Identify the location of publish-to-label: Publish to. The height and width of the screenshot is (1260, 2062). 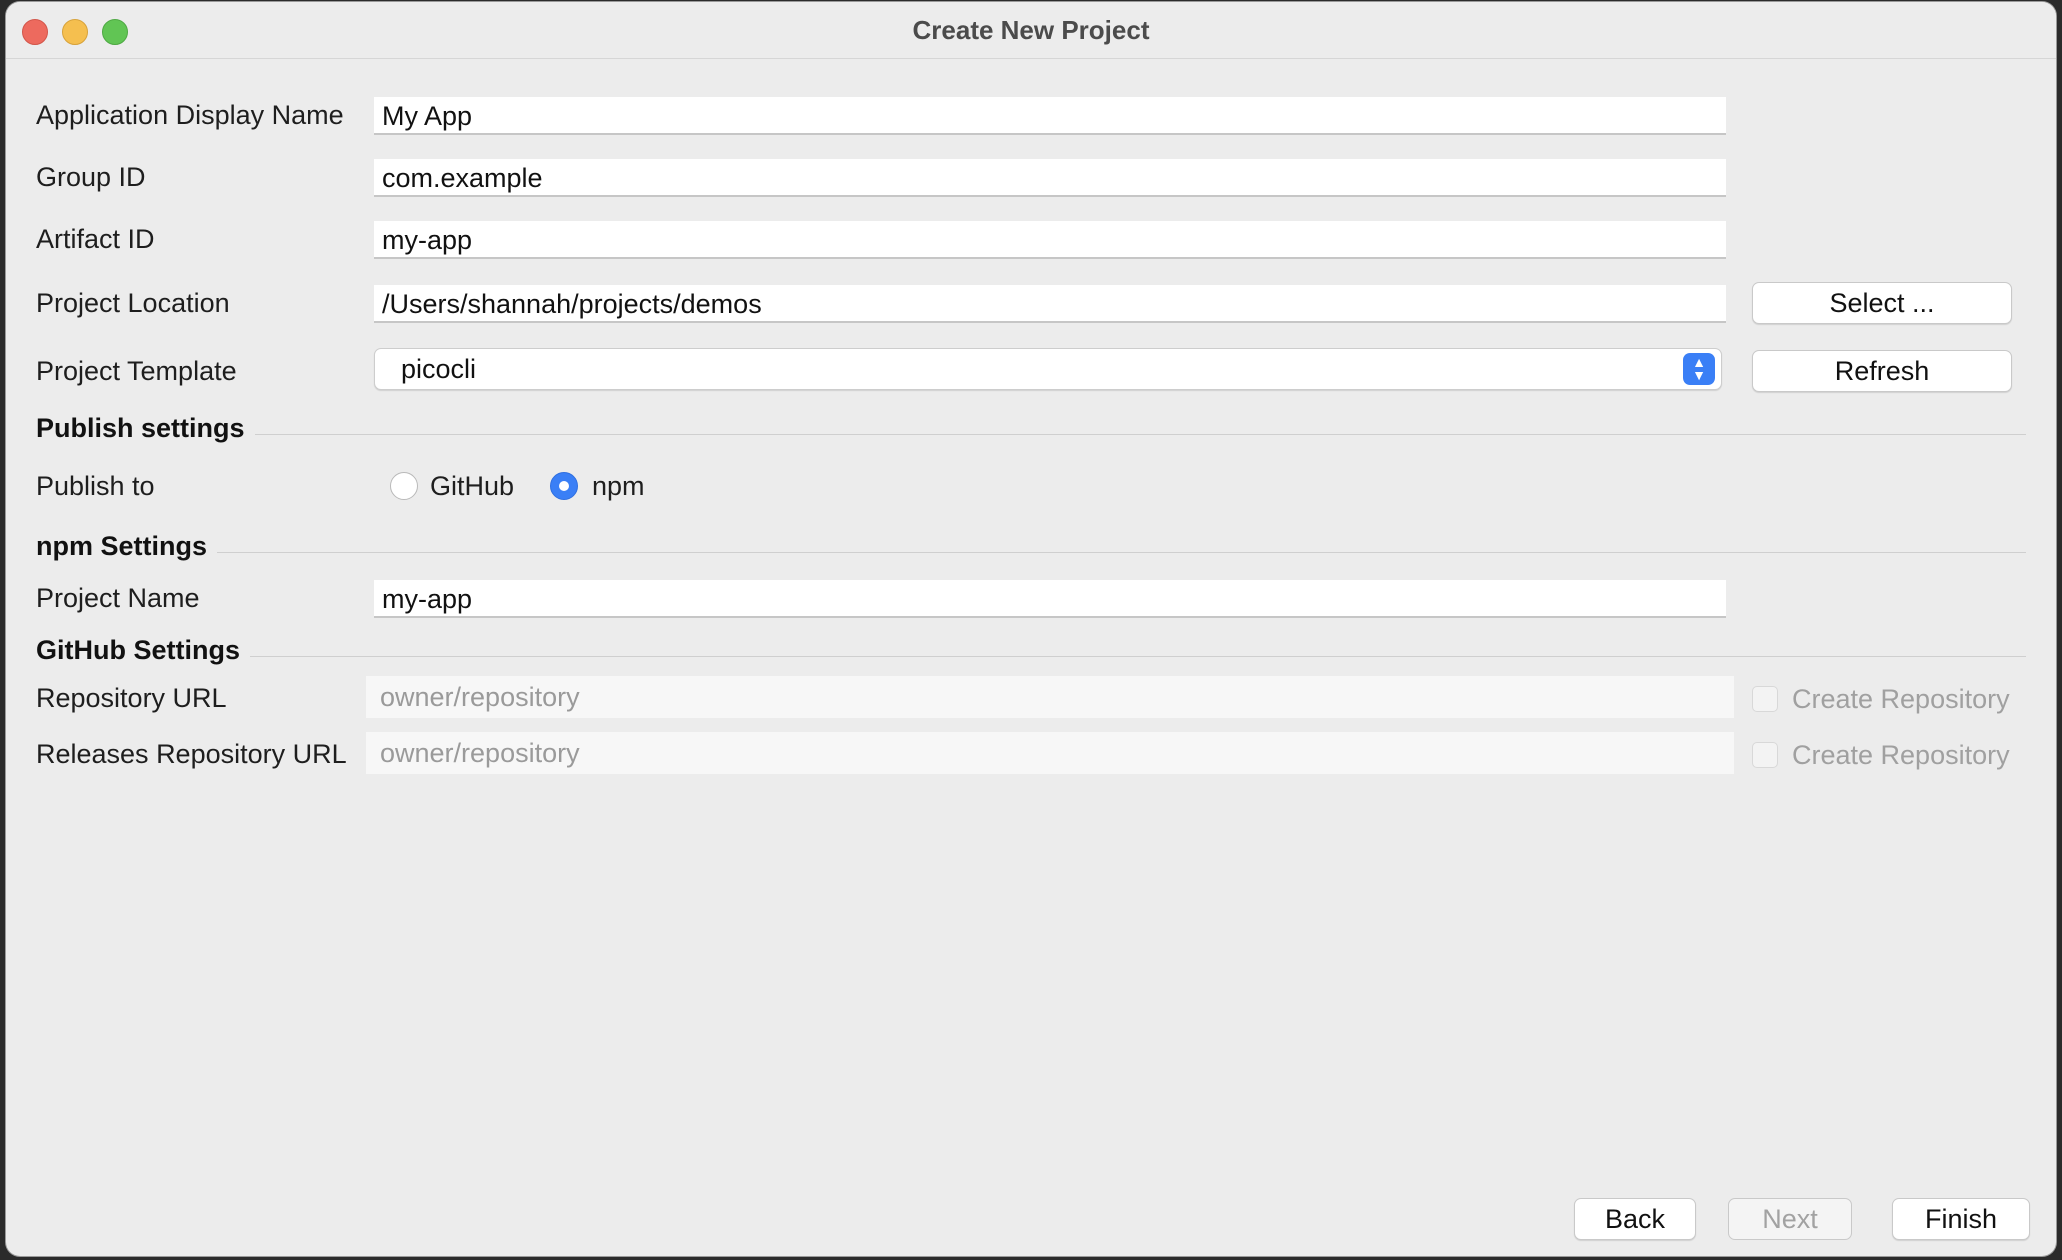
(95, 486).